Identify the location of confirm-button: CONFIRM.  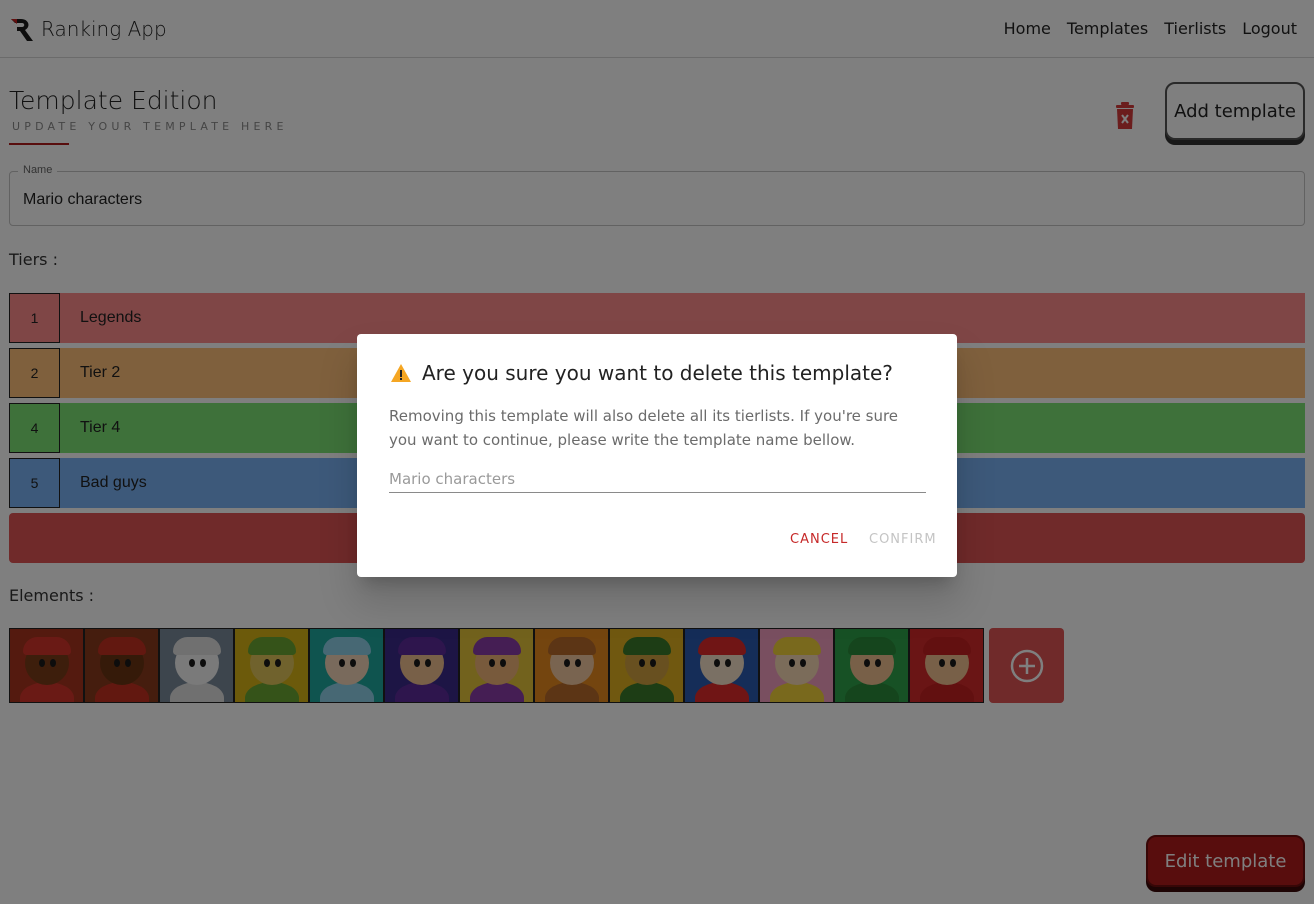
(903, 539).